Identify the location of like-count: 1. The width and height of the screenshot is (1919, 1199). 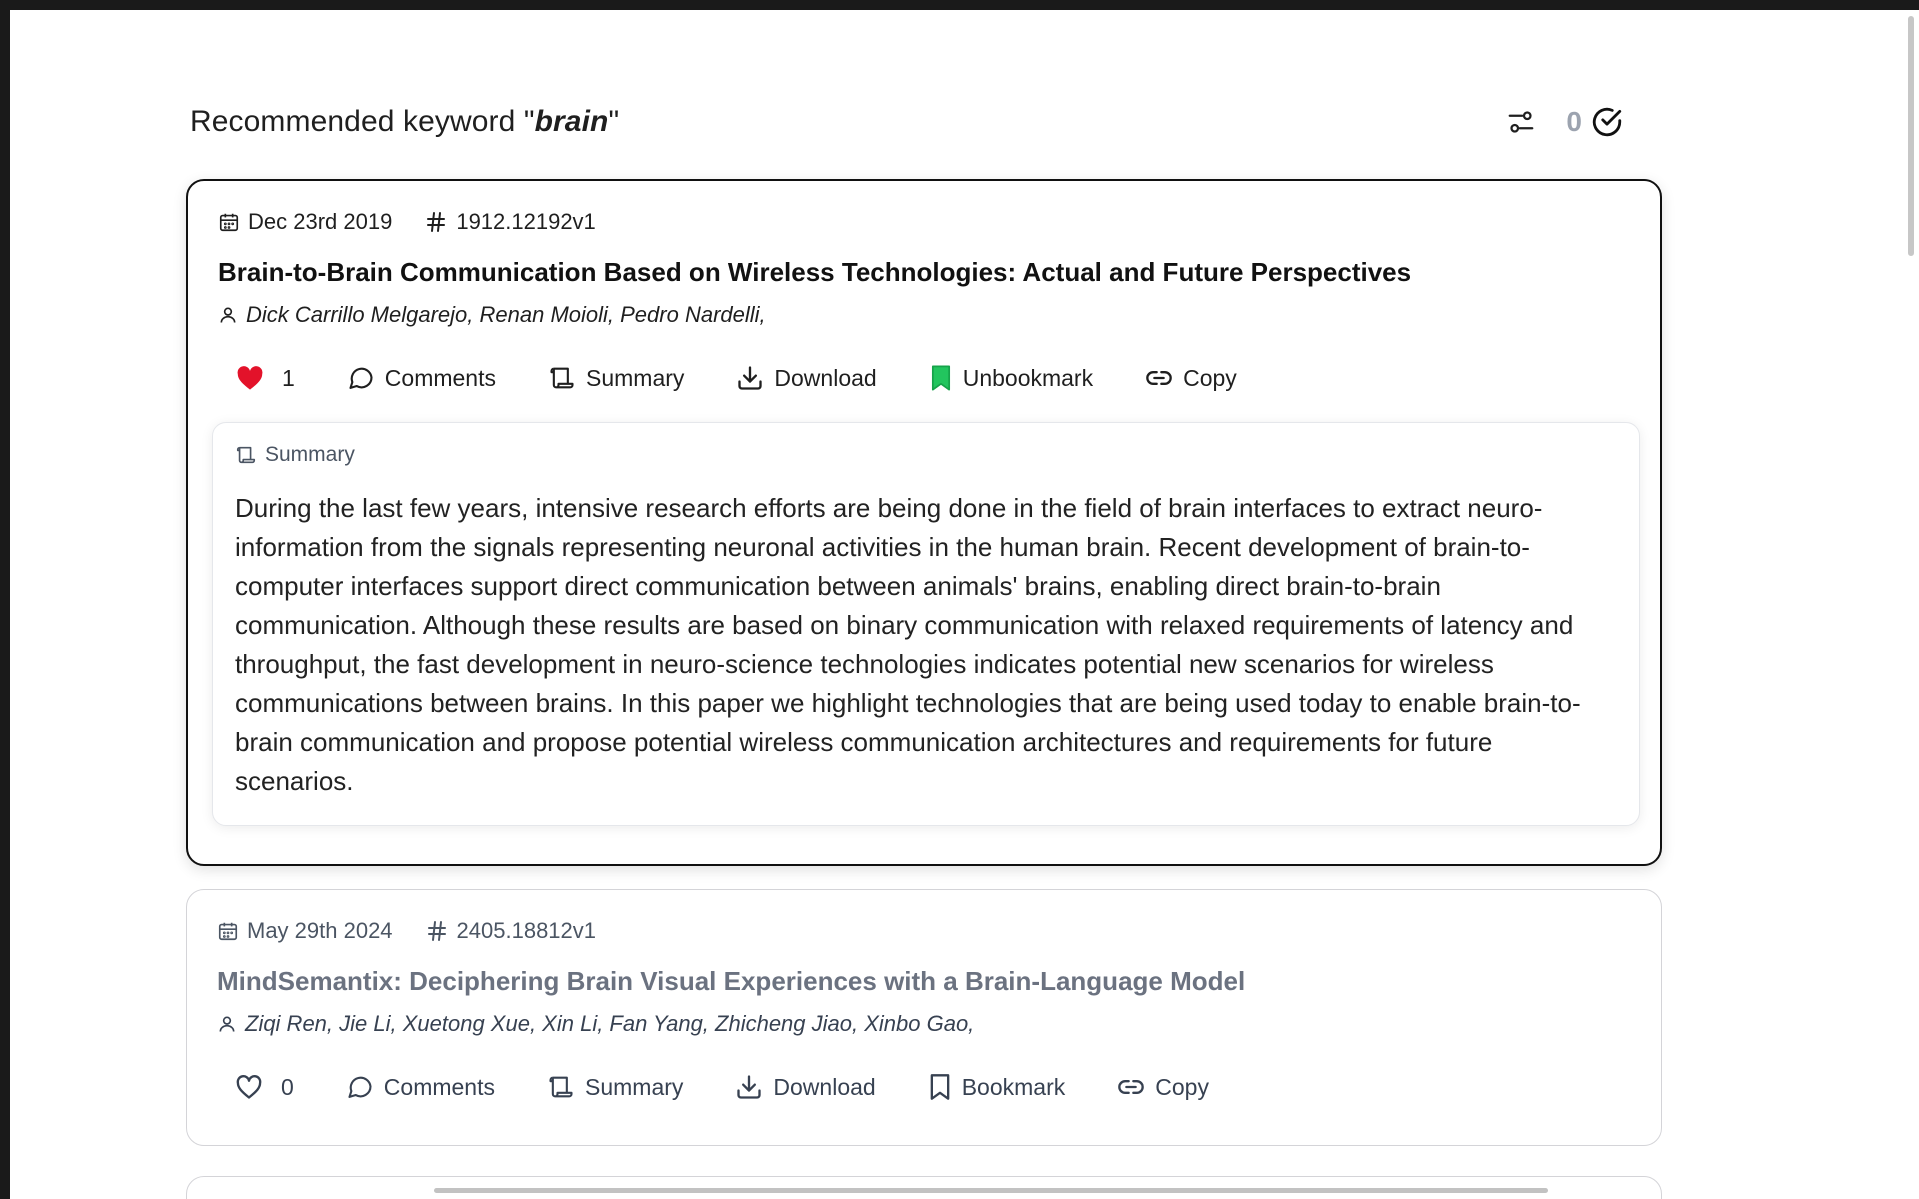
(288, 377).